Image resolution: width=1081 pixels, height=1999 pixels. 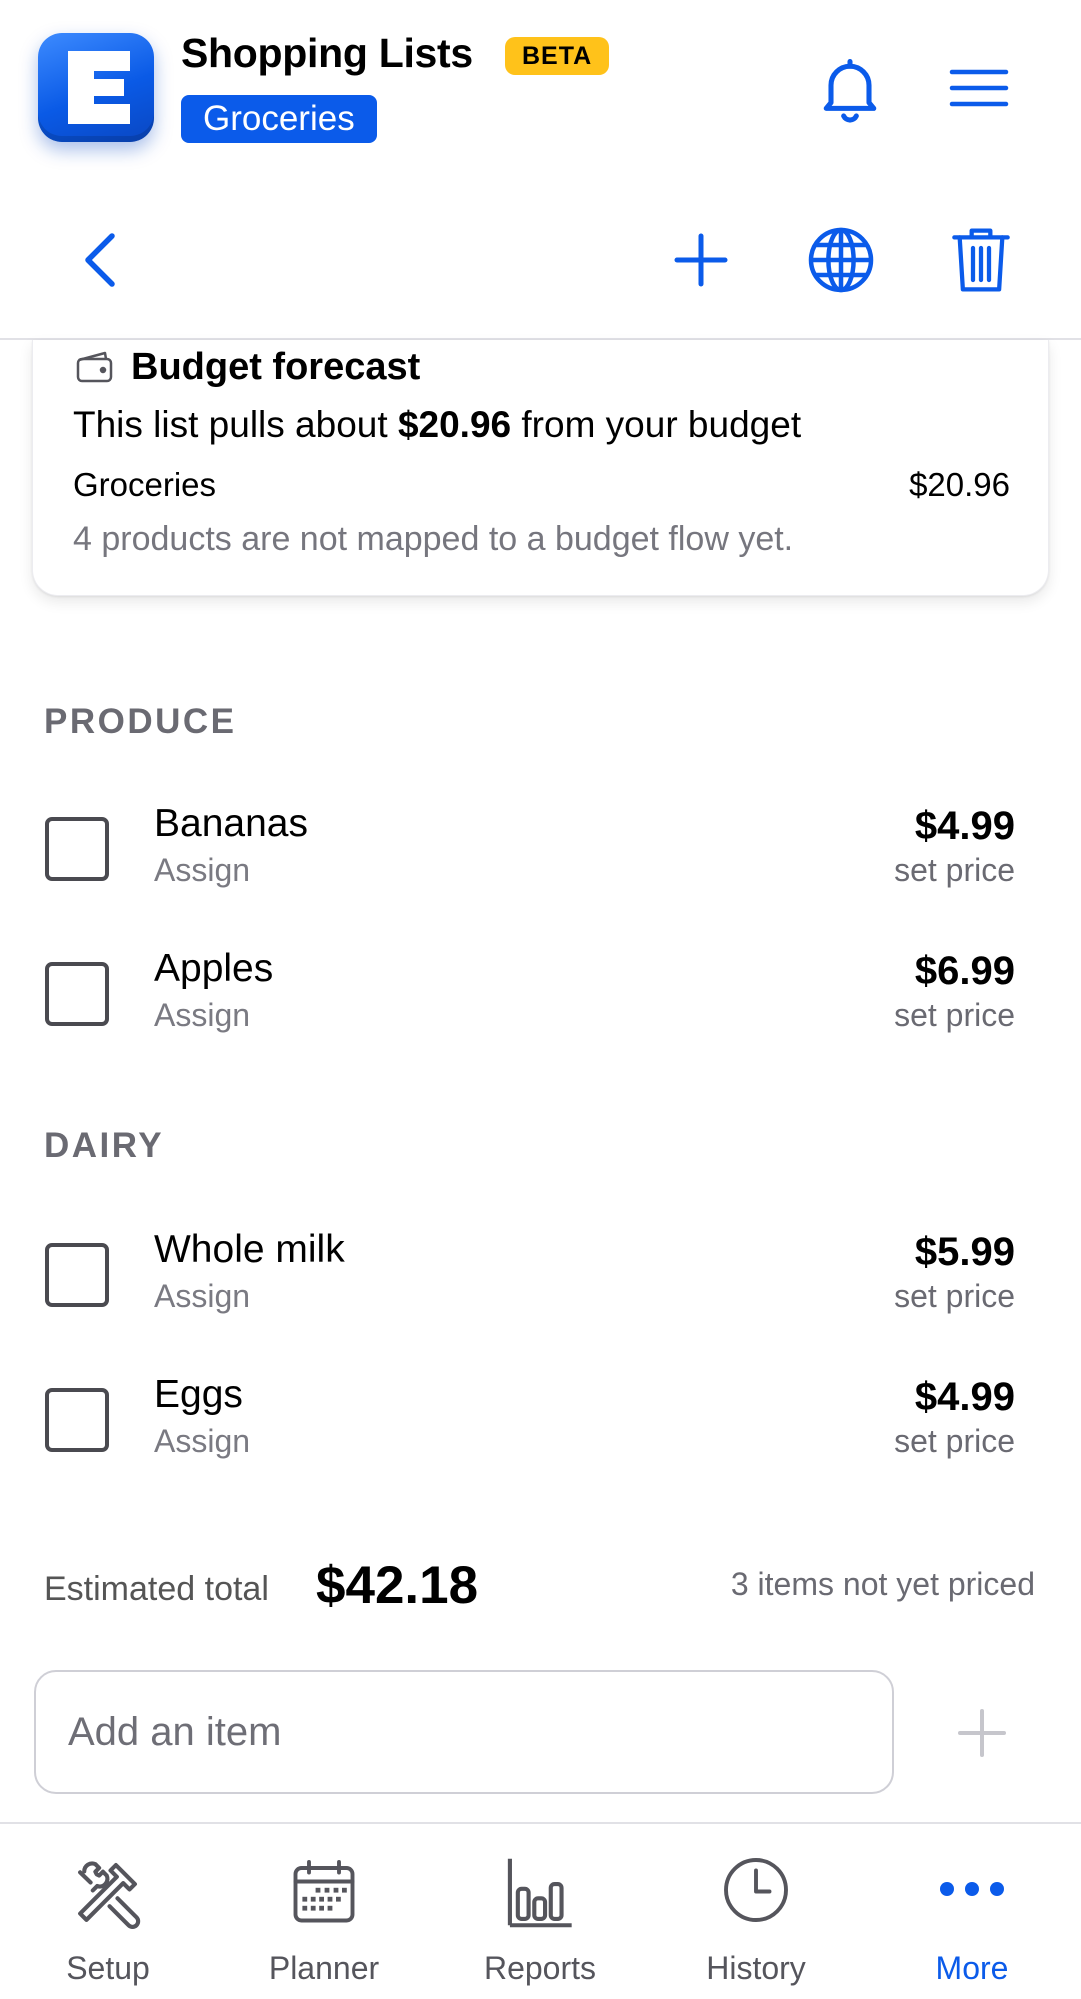 What do you see at coordinates (198, 1395) in the screenshot?
I see `item-name: Eggs` at bounding box center [198, 1395].